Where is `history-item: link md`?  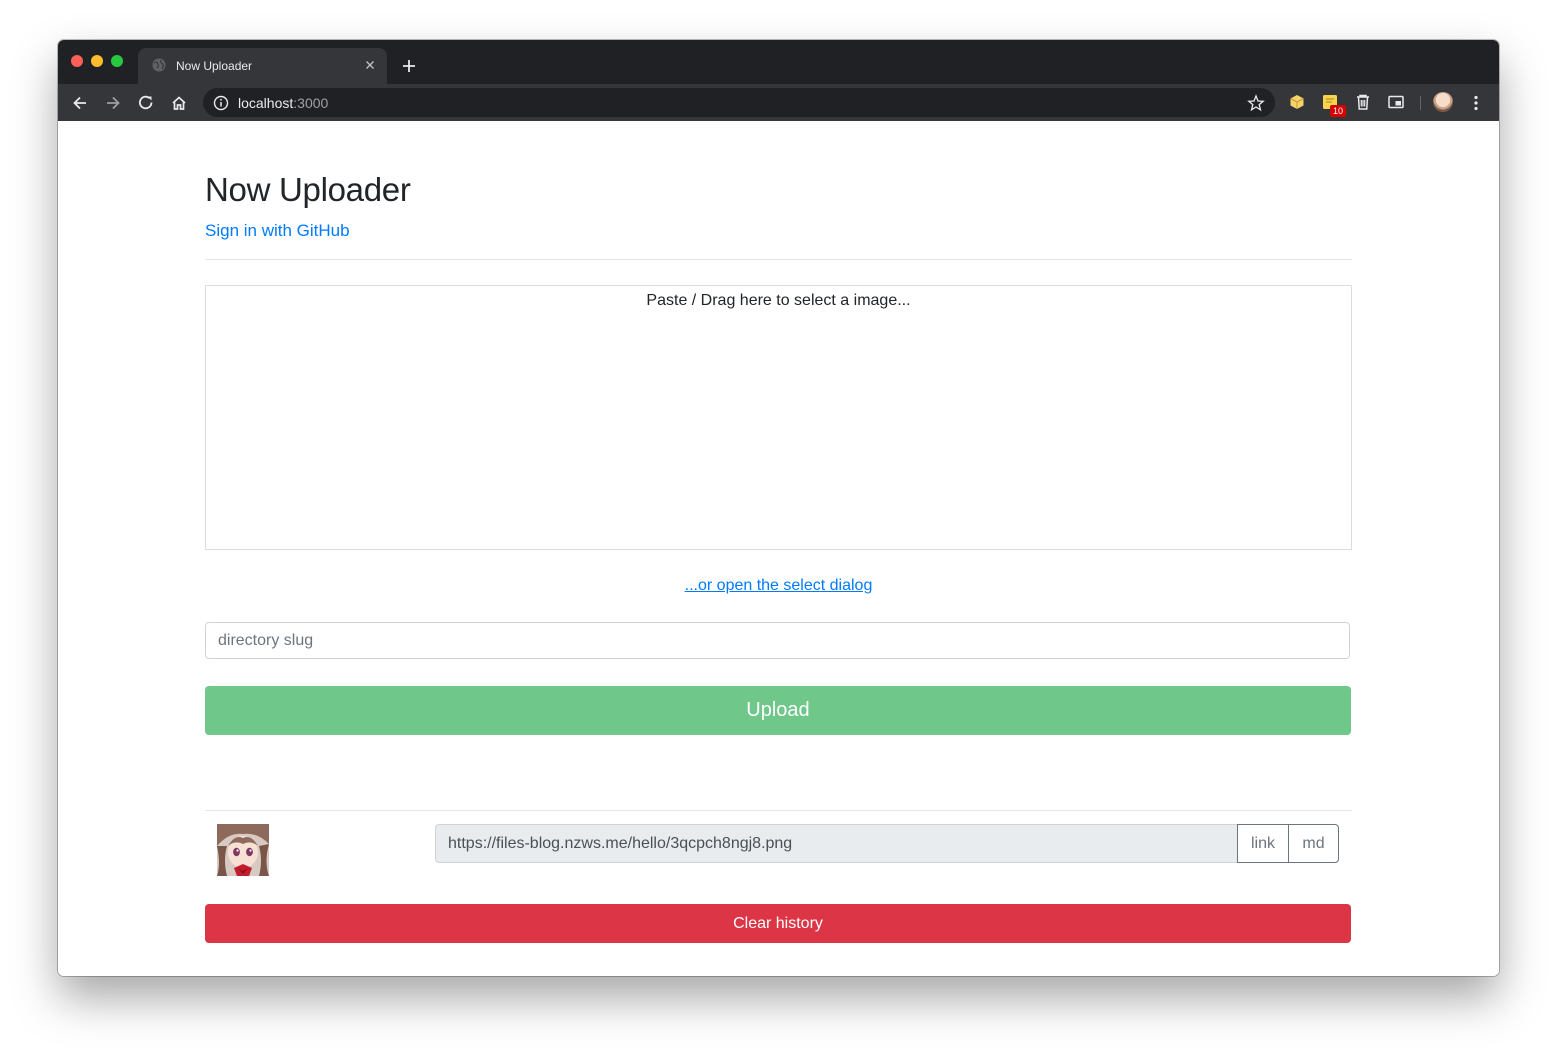 history-item: link md is located at coordinates (778, 843).